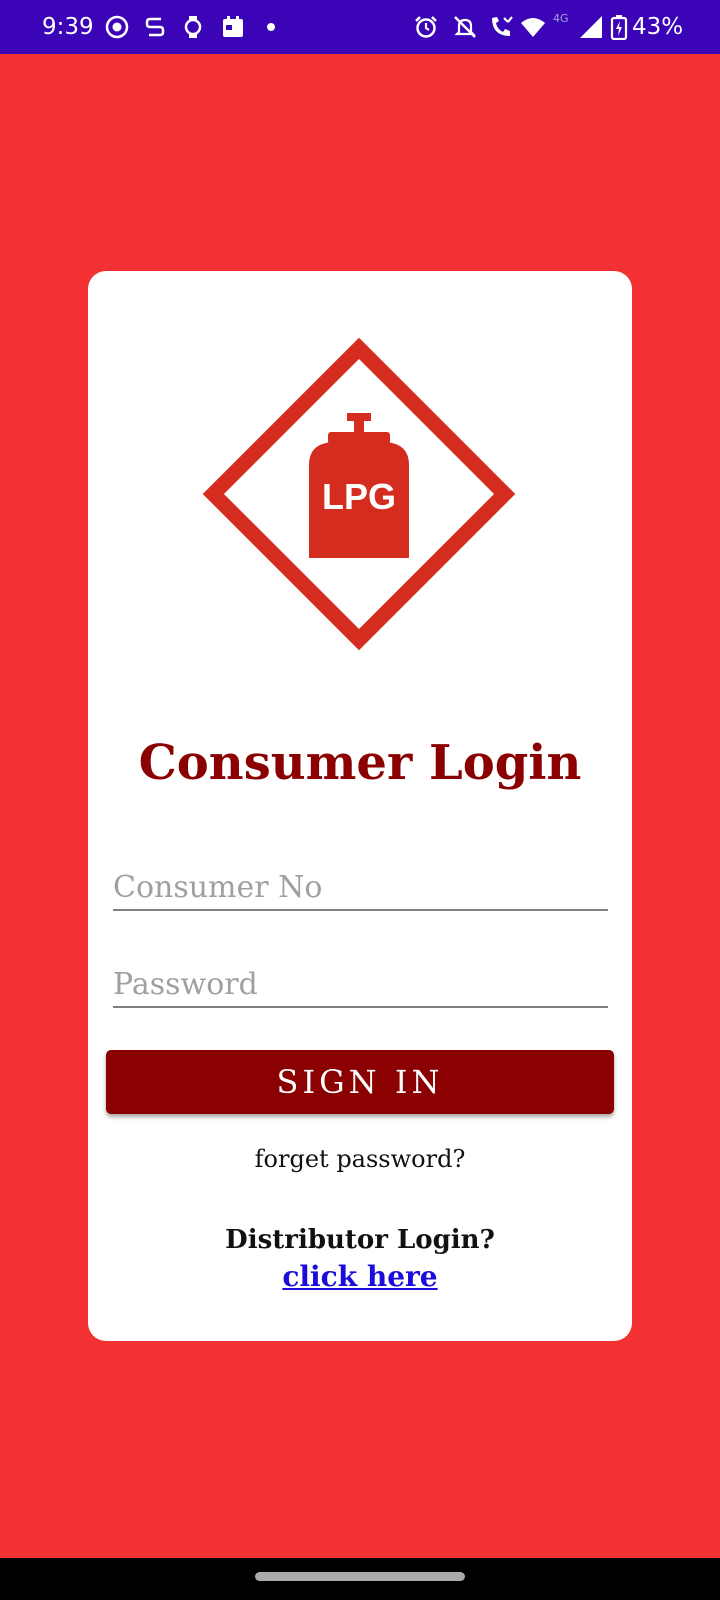  I want to click on page-title: Consumer Login, so click(360, 763).